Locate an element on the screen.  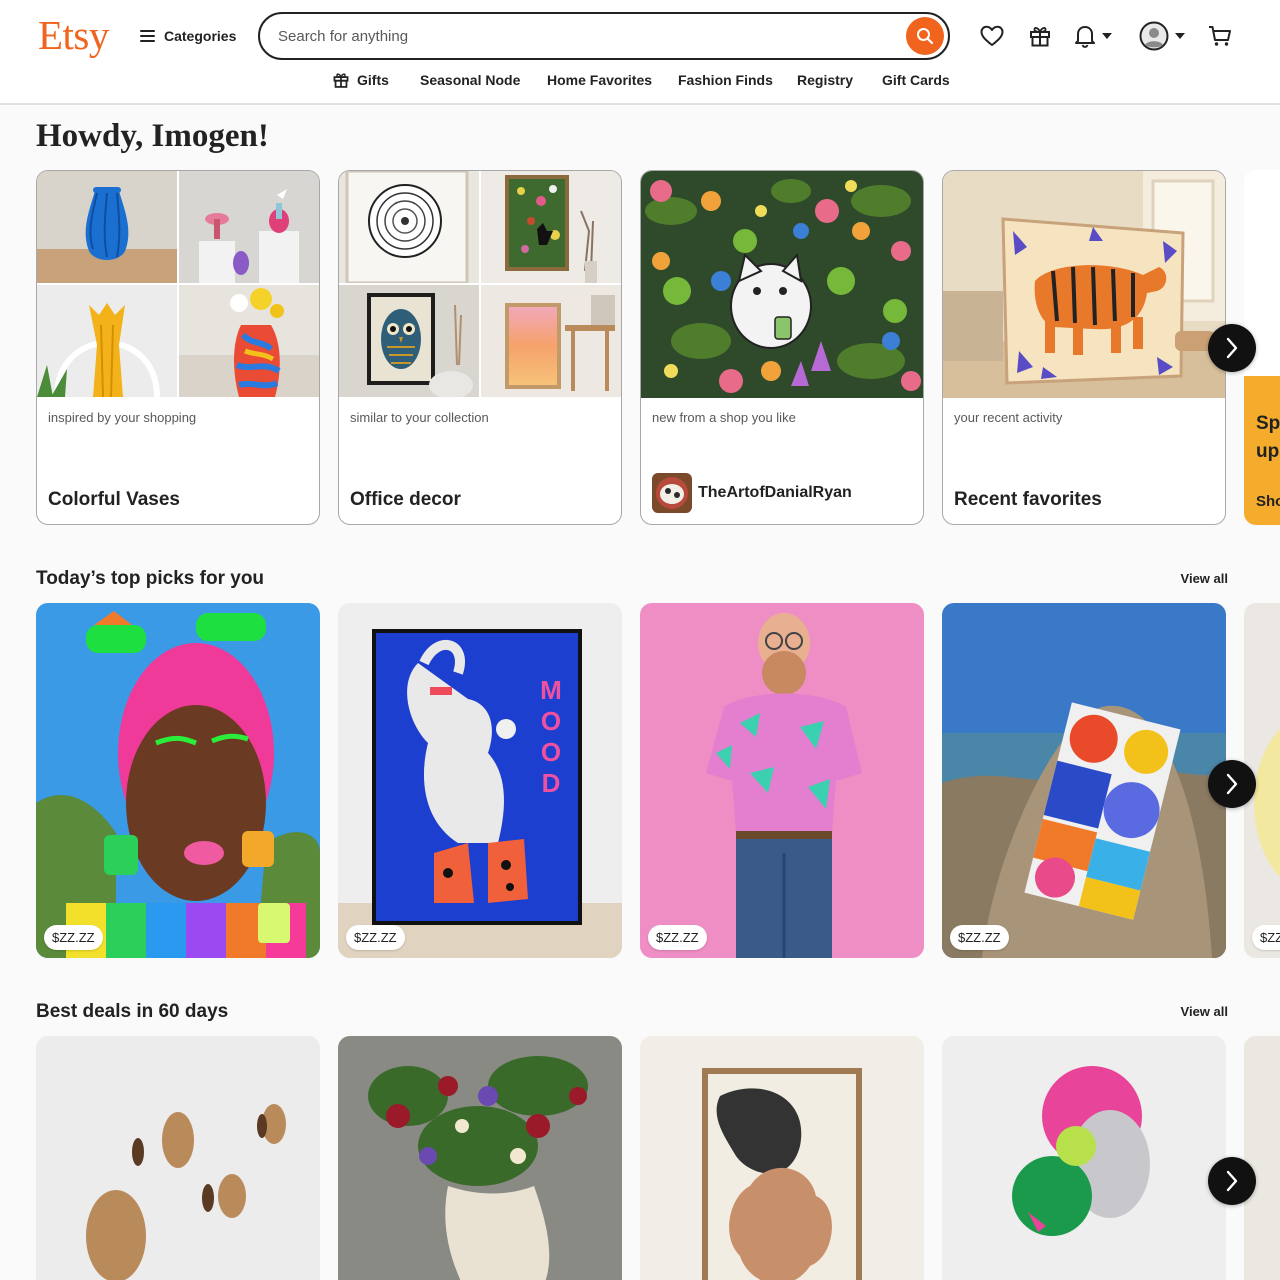
menu-icon is located at coordinates (147, 36).